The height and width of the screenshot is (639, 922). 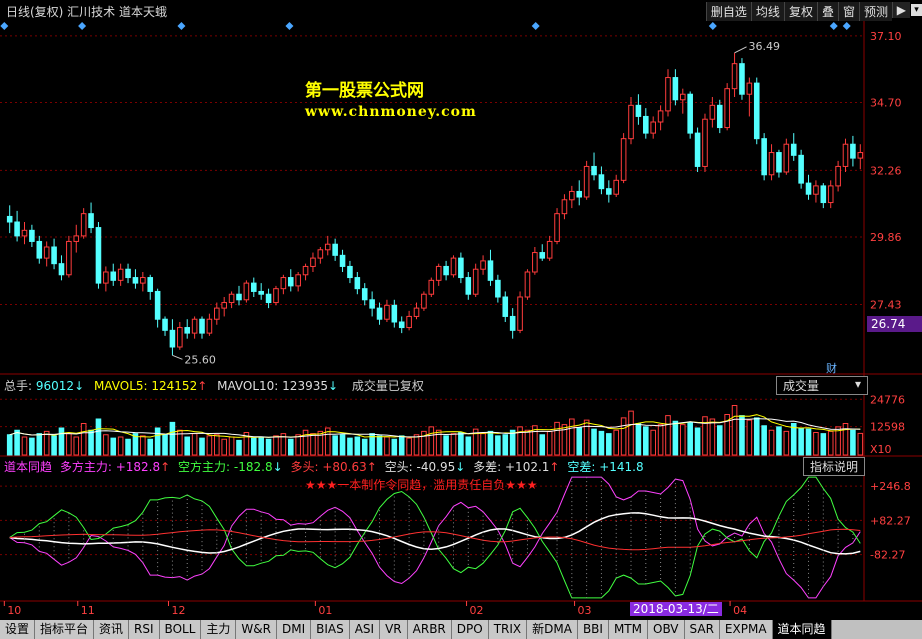 What do you see at coordinates (800, 11) in the screenshot?
I see `adjust-price-button: 复权` at bounding box center [800, 11].